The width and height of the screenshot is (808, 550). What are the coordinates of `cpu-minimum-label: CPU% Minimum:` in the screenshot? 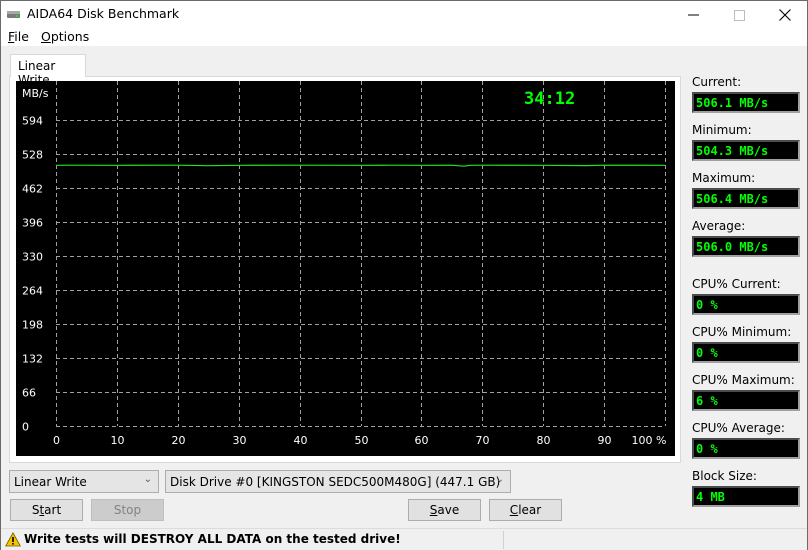 It's located at (742, 332).